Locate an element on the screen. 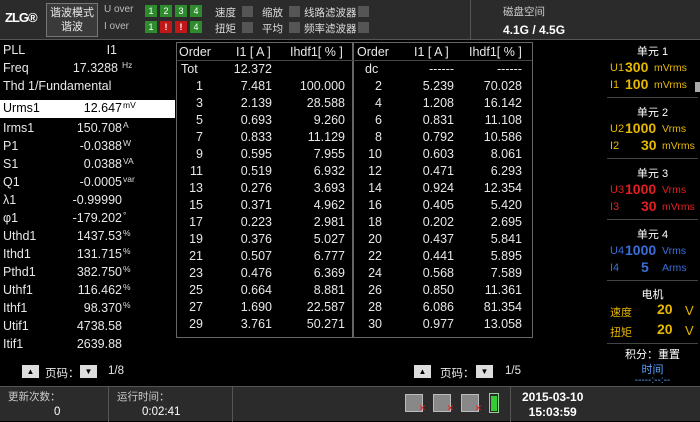 The image size is (700, 422). table-cell: 2 is located at coordinates (378, 86).